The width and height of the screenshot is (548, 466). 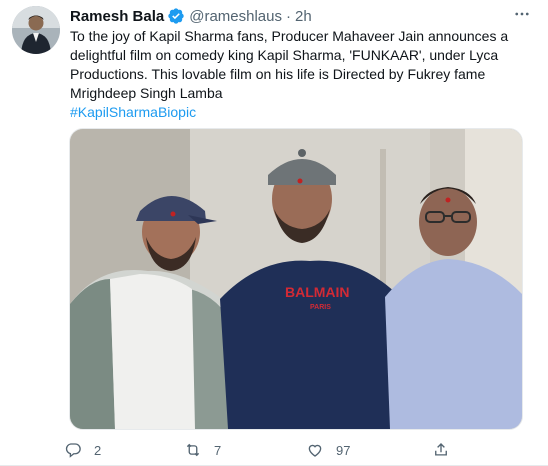 What do you see at coordinates (82, 450) in the screenshot?
I see `reply-button: 2` at bounding box center [82, 450].